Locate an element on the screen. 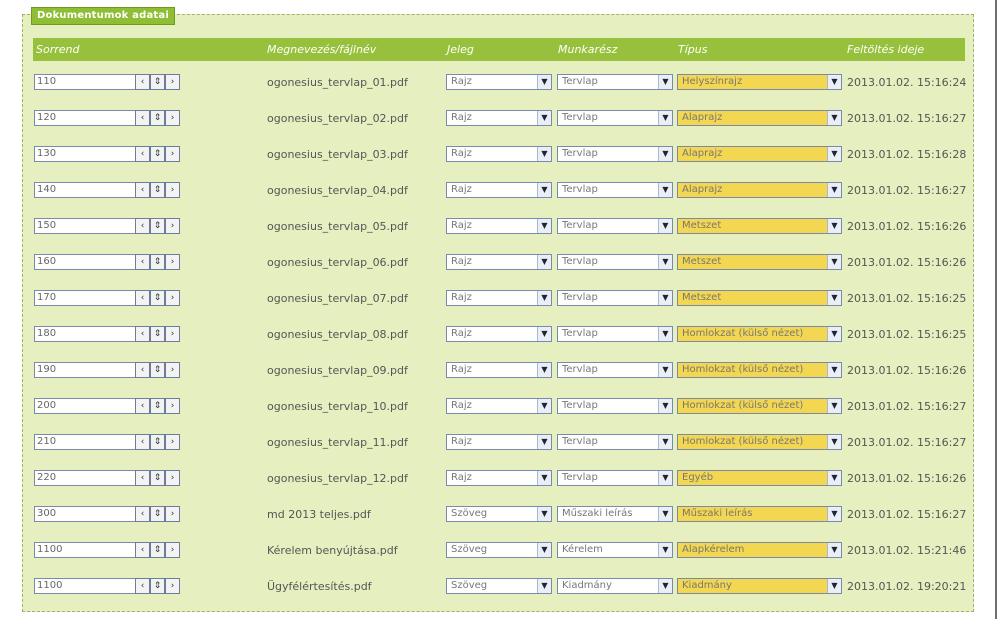 The height and width of the screenshot is (619, 997). type-select: Alapkérelem ▼ is located at coordinates (759, 550).